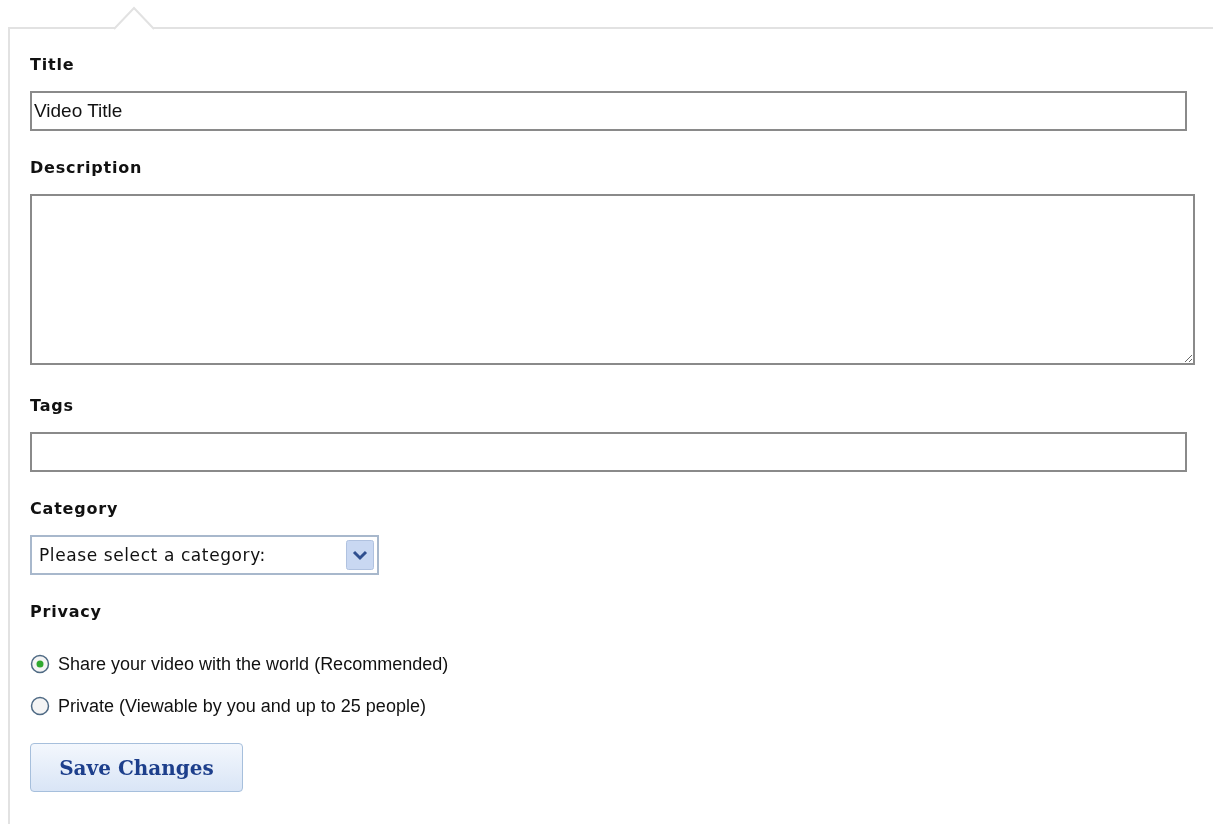 The height and width of the screenshot is (824, 1213). What do you see at coordinates (87, 168) in the screenshot?
I see `field-label: Description` at bounding box center [87, 168].